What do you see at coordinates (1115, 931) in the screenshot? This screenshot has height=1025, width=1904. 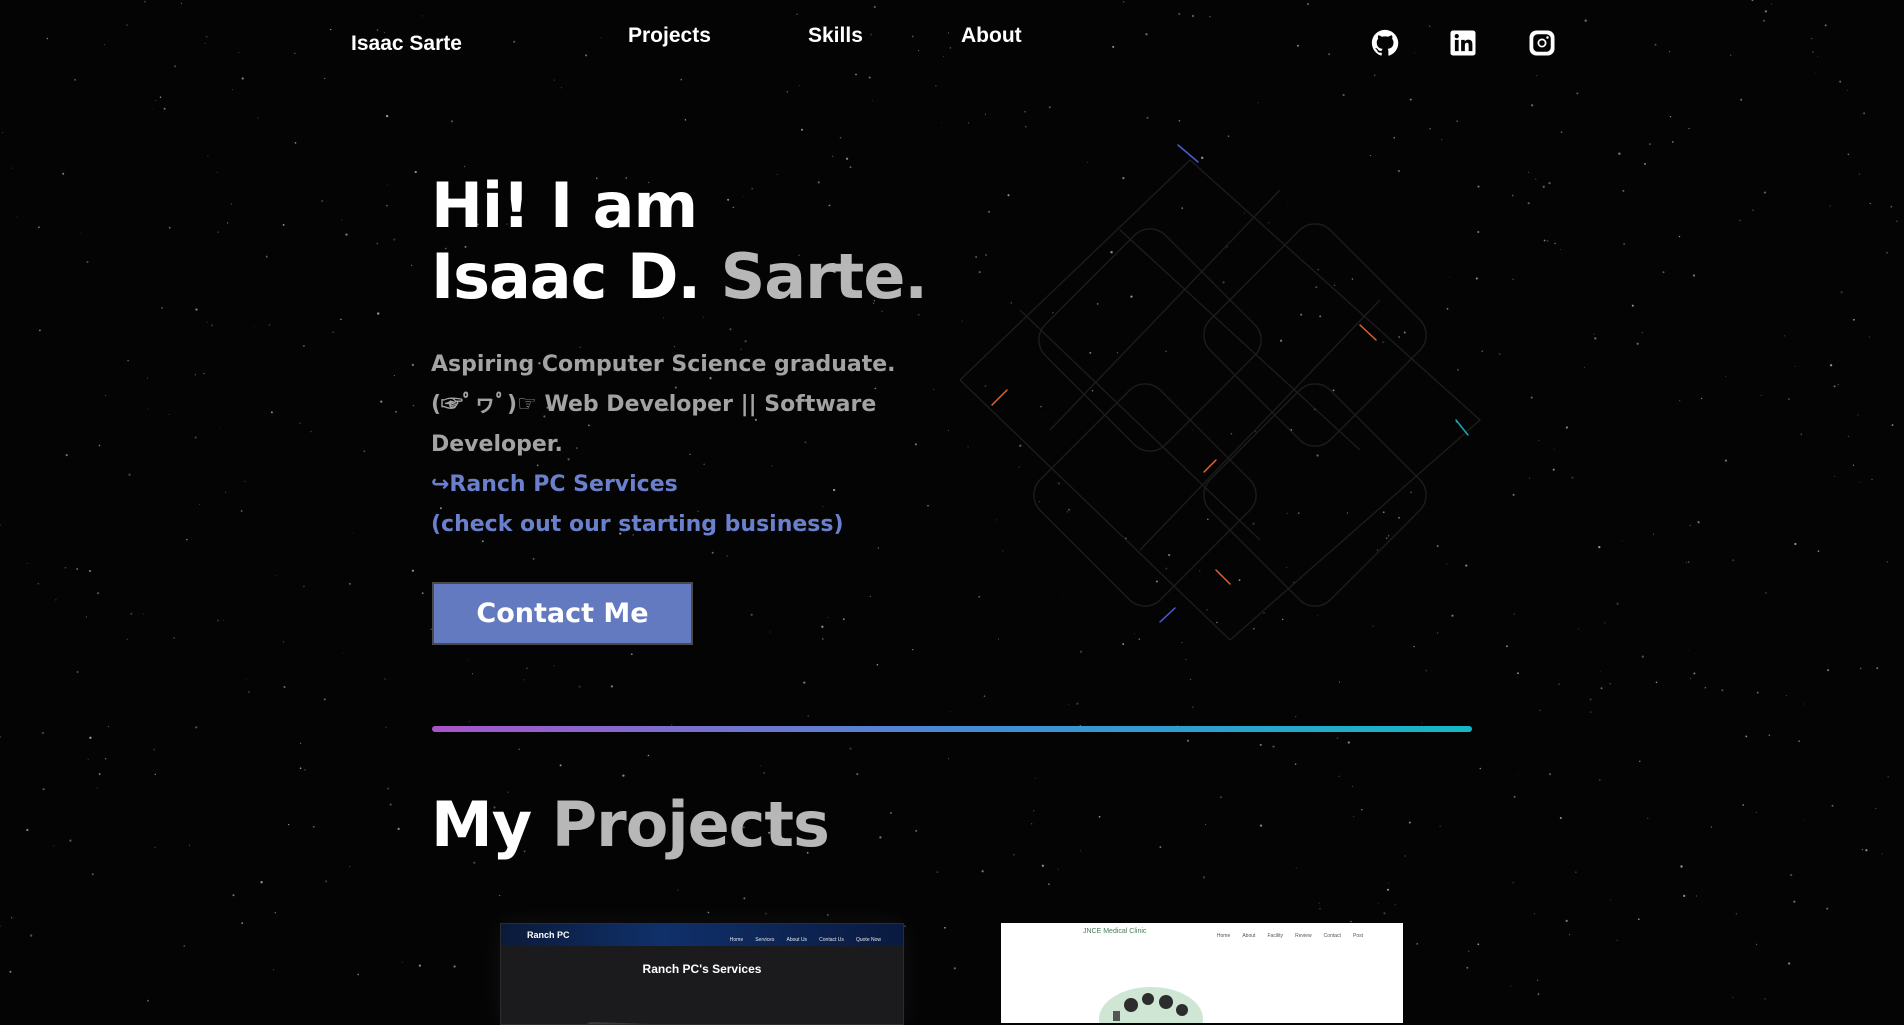 I see `card-preview-brand: JNCE Medical Clinic` at bounding box center [1115, 931].